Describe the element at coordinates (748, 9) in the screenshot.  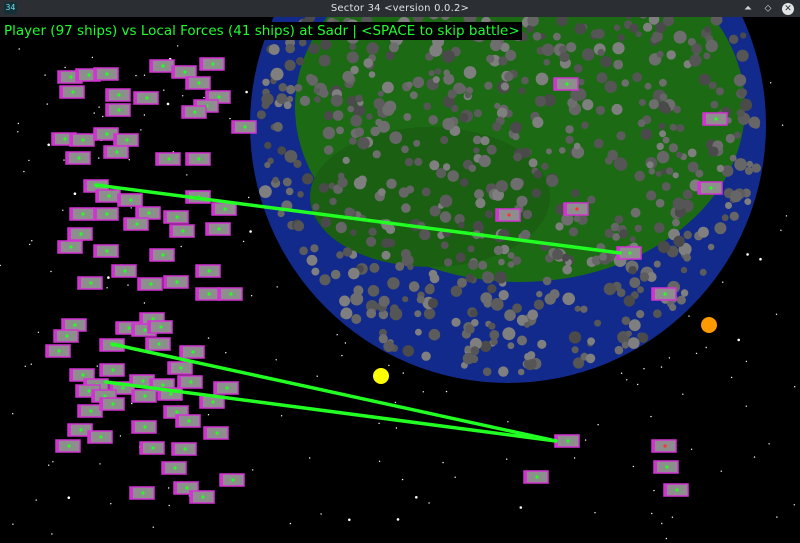
I see `minimize-icon: ⏶` at that location.